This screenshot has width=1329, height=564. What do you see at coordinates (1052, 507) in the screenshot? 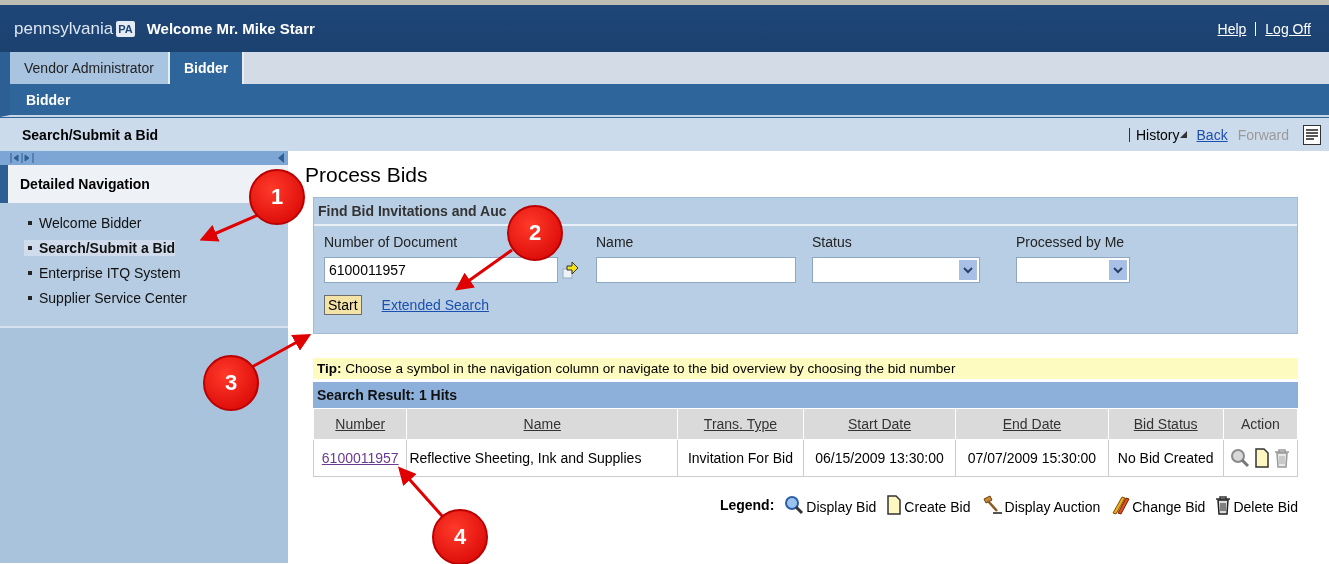
I see `legend-text: Display Auction` at bounding box center [1052, 507].